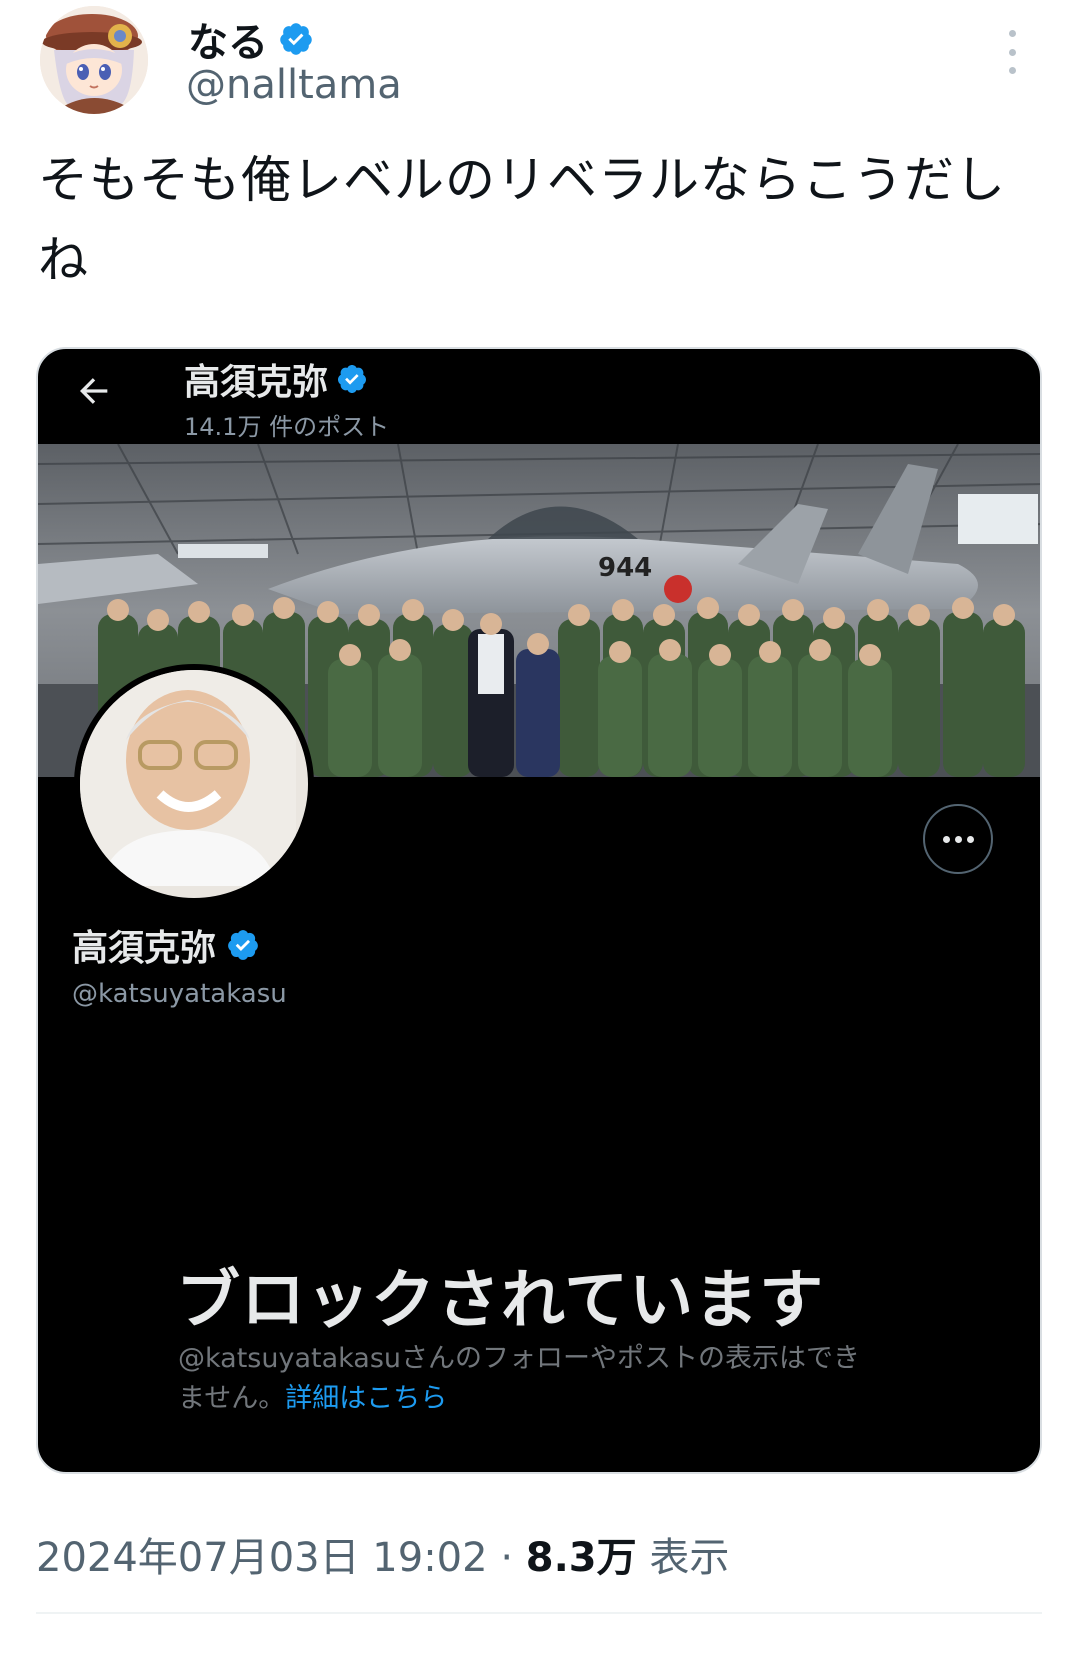  I want to click on embedded-profile-name: 高須克弥, so click(166, 945).